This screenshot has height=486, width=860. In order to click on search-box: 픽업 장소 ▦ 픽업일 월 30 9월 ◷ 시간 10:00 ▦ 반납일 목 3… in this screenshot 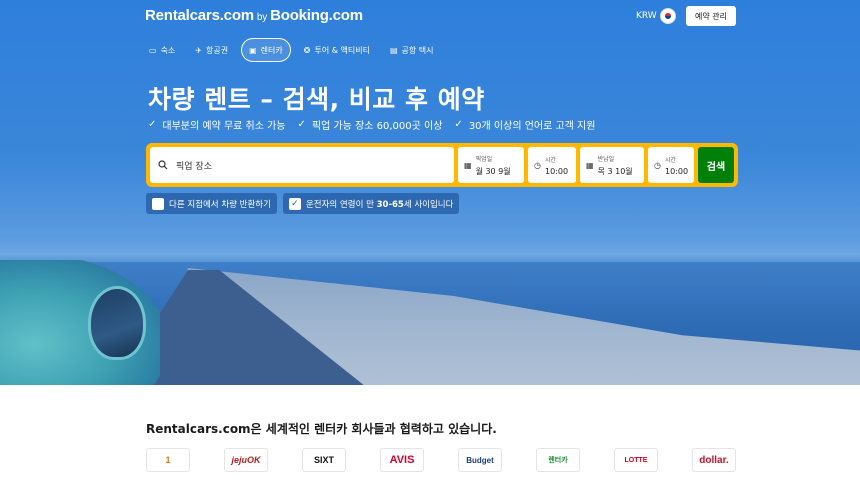, I will do `click(442, 165)`.